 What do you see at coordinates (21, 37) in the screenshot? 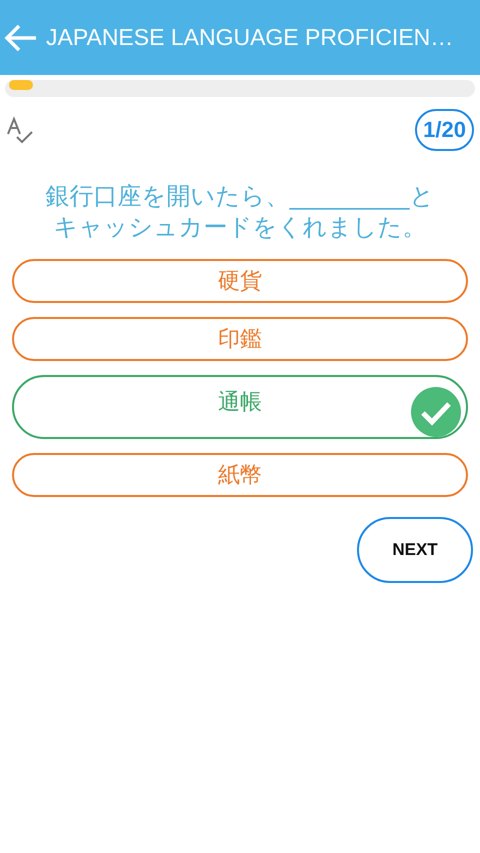
I see `back-icon` at bounding box center [21, 37].